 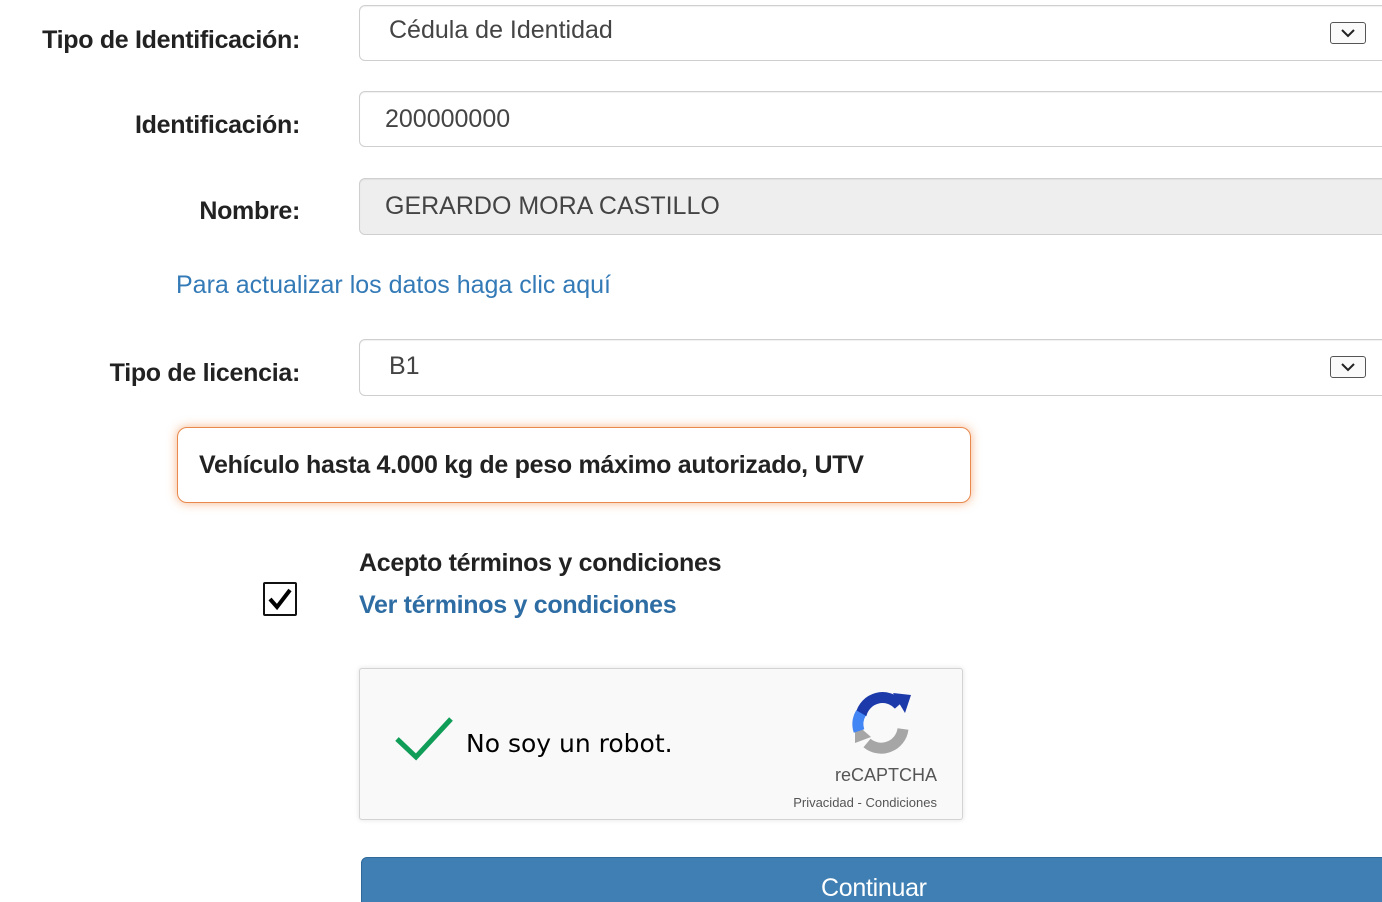 What do you see at coordinates (448, 118) in the screenshot?
I see `identification-value: 200000000` at bounding box center [448, 118].